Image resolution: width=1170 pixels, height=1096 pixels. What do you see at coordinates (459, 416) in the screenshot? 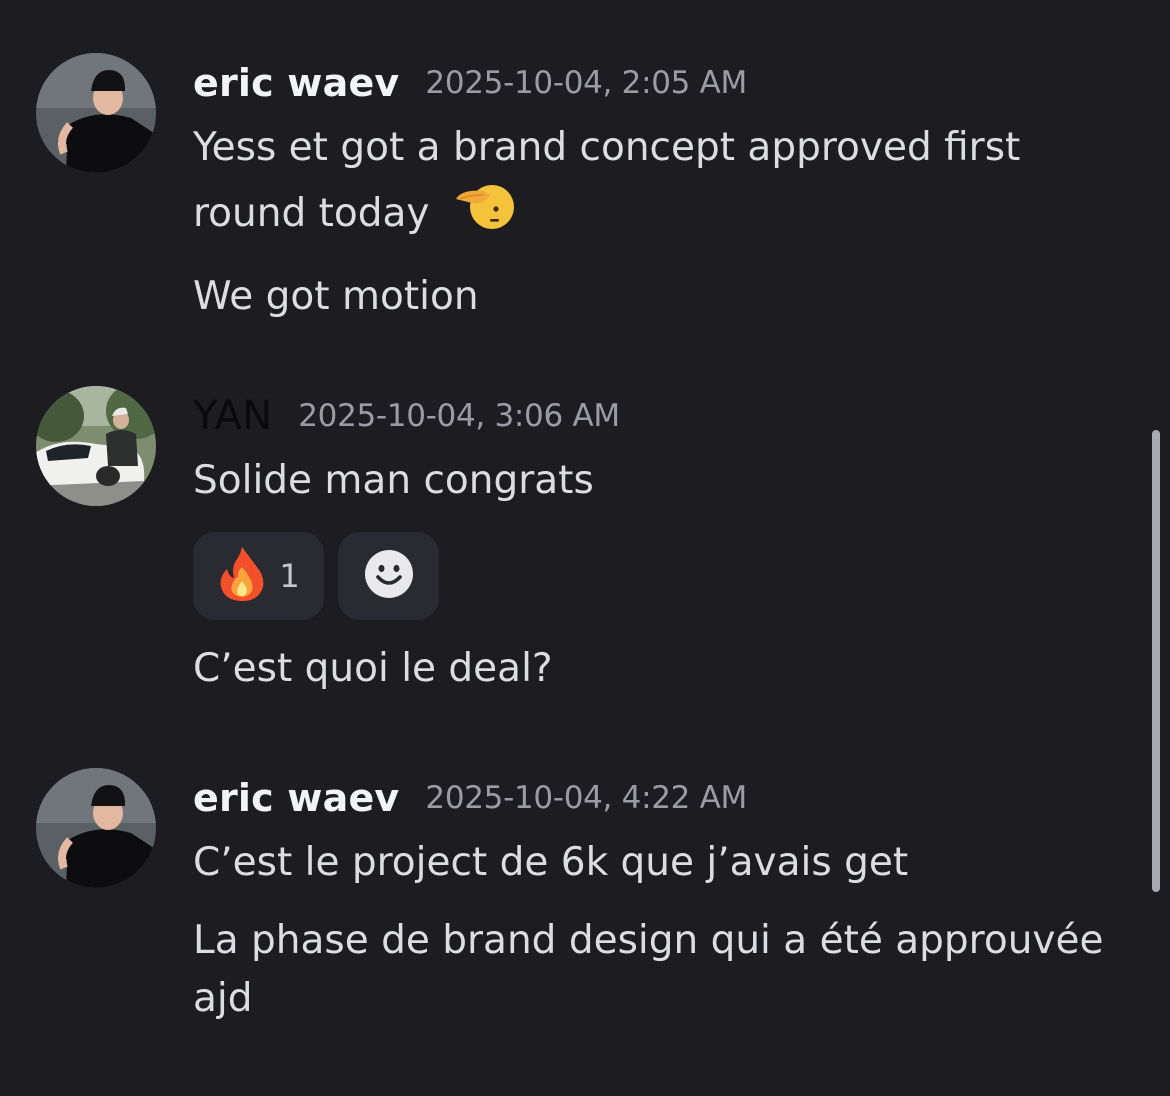
I see `timestamp: 2025-10-04, 3:06 AM` at bounding box center [459, 416].